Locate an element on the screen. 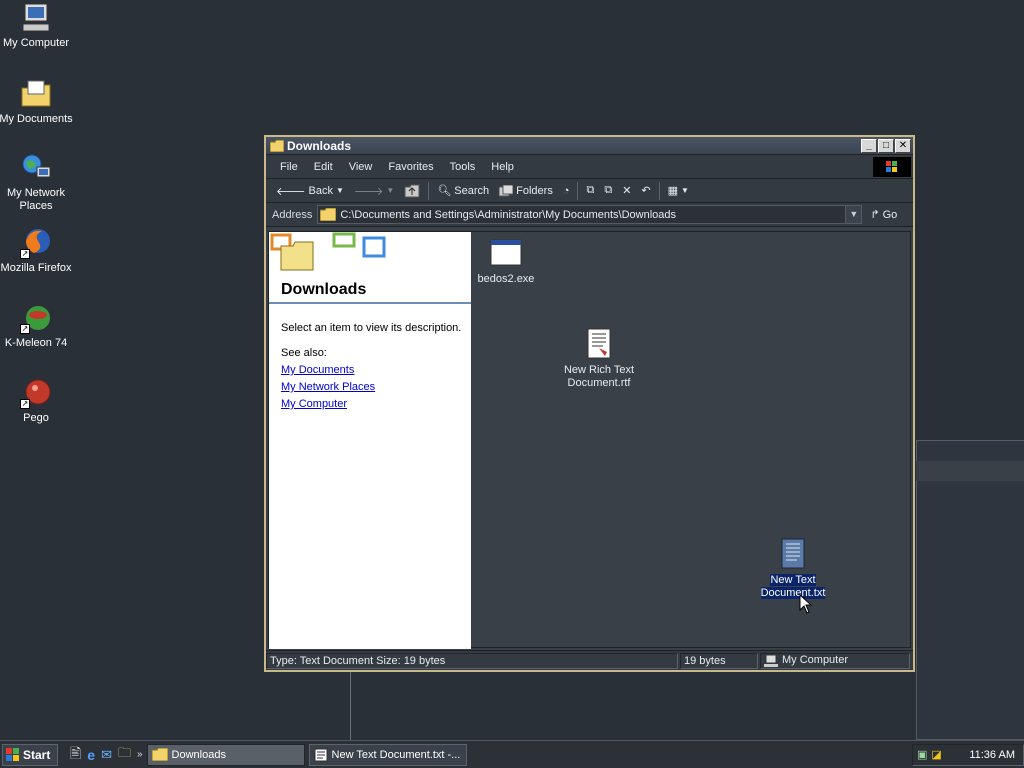  search-icon: 🔍︎ is located at coordinates (444, 191).